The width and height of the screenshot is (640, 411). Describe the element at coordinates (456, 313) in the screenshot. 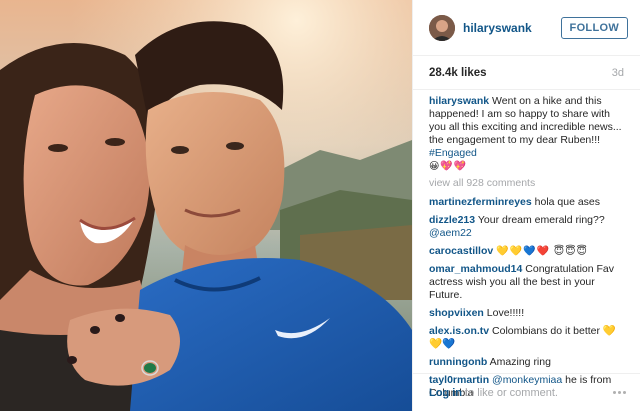

I see `comment-username: shopviixen` at that location.